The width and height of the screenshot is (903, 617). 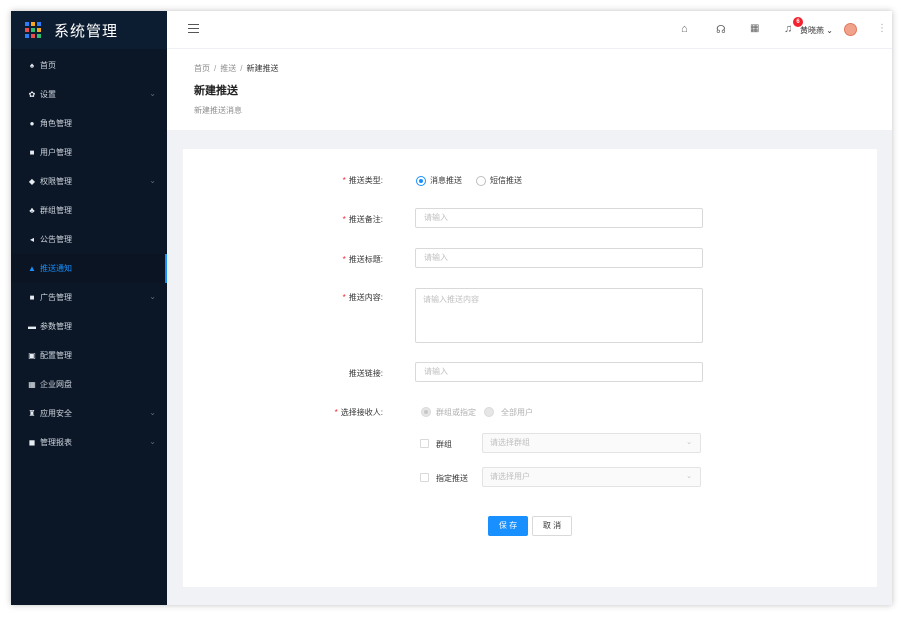 I want to click on radio-all-users, so click(x=489, y=412).